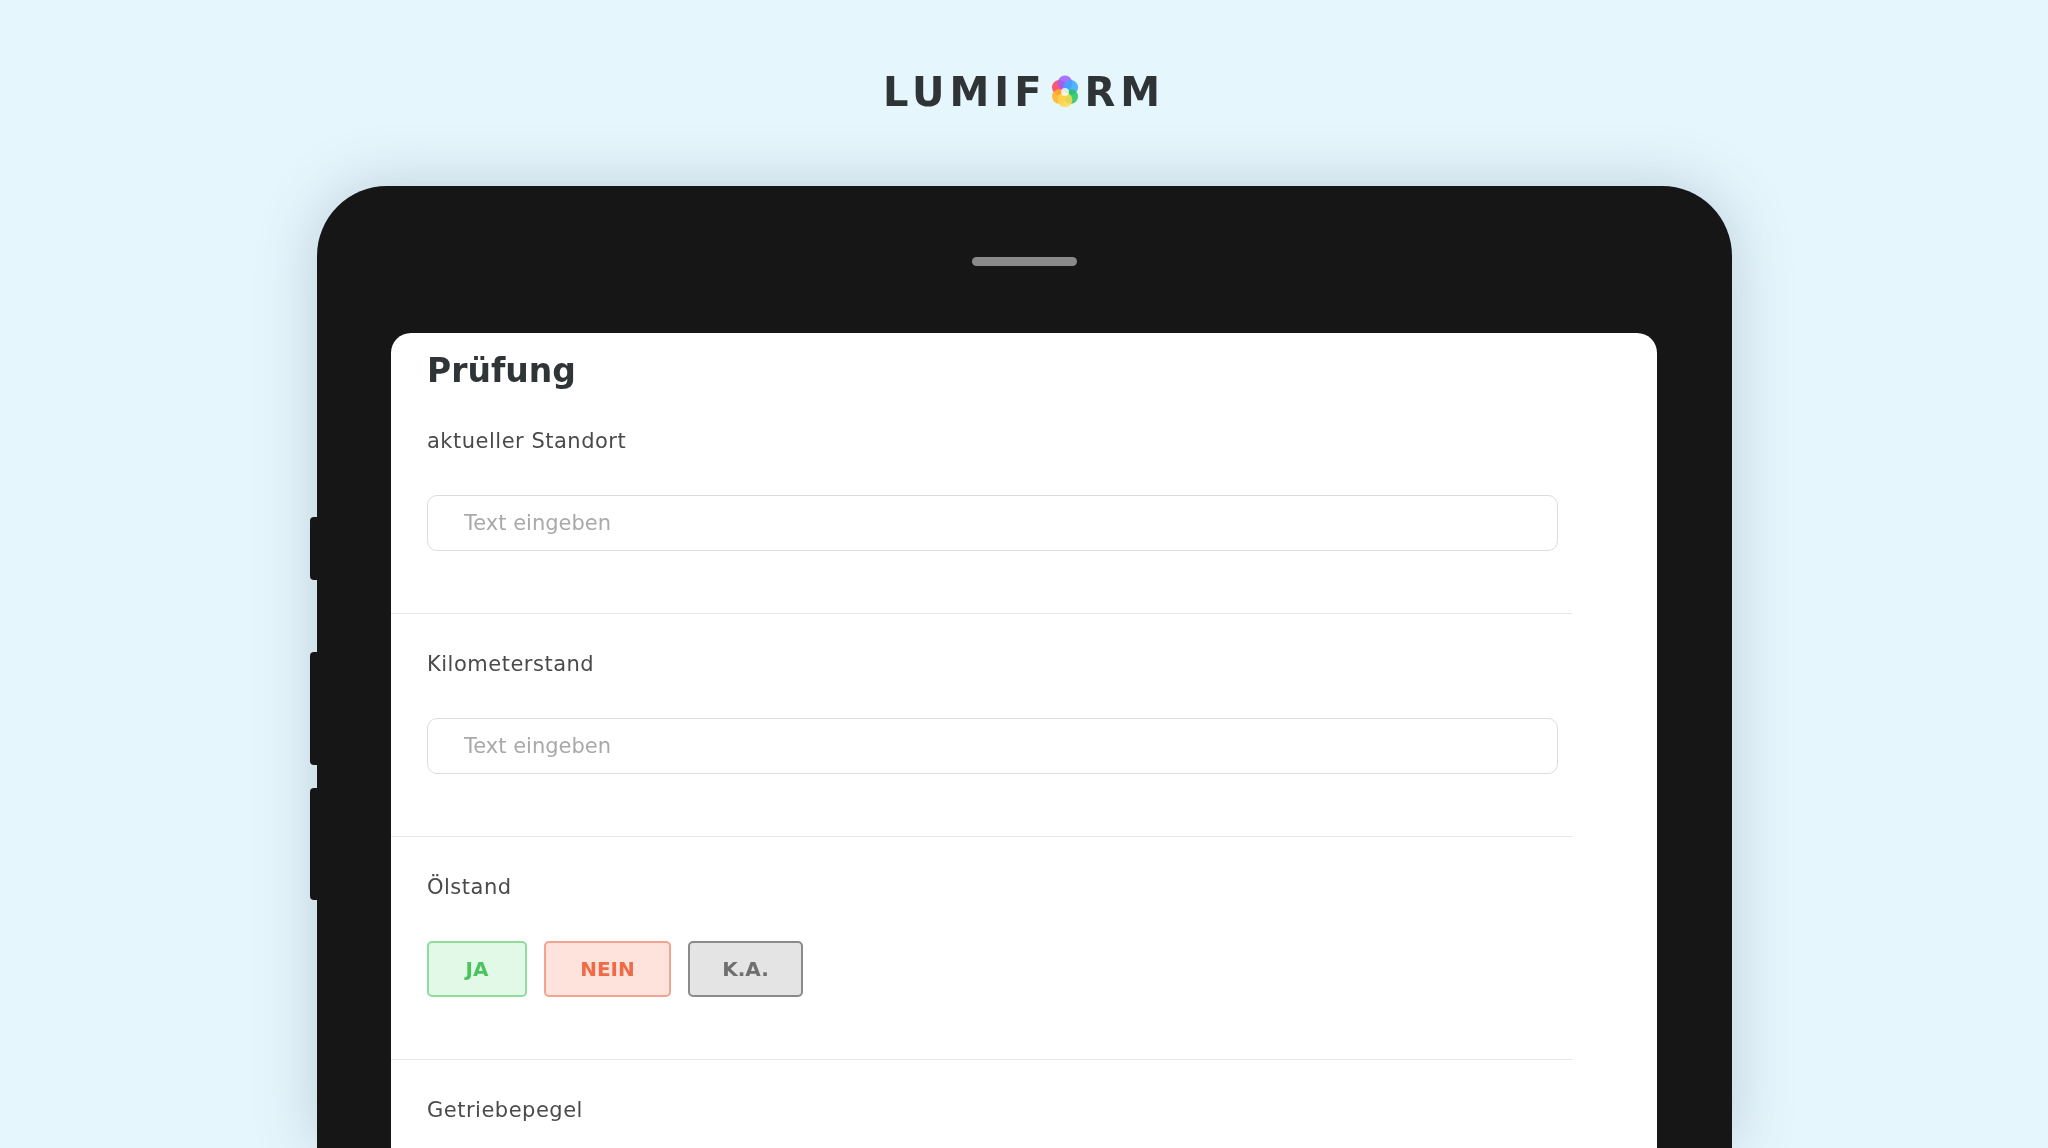 The image size is (2048, 1148). What do you see at coordinates (964, 92) in the screenshot?
I see `logo-text: LUMIF` at bounding box center [964, 92].